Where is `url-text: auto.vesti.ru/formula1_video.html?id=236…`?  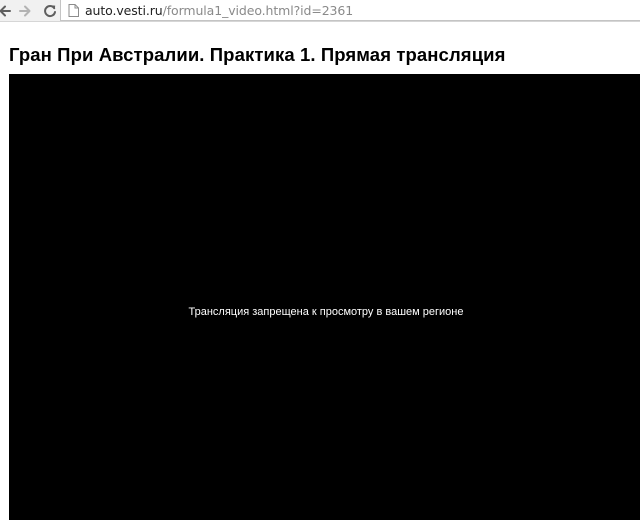
url-text: auto.vesti.ru/formula1_video.html?id=236… is located at coordinates (219, 10).